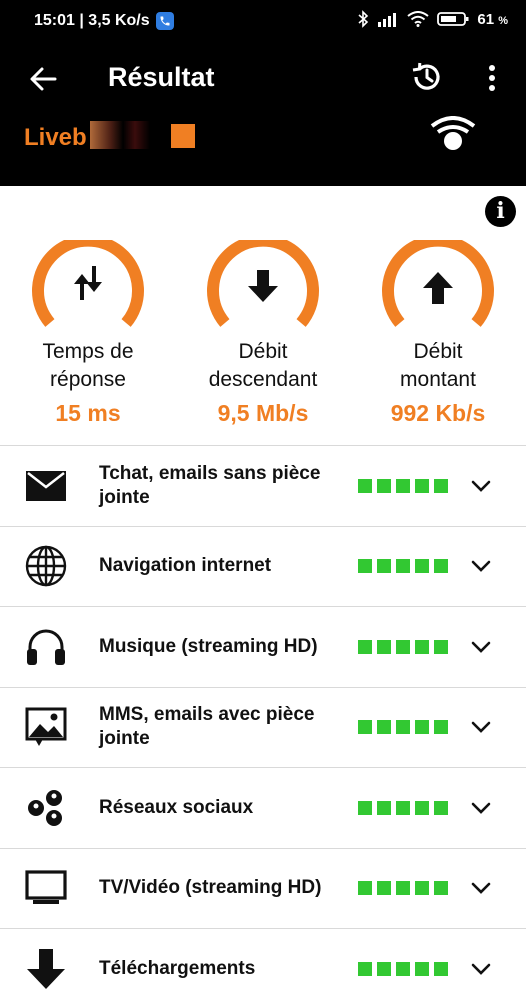 Image resolution: width=526 pixels, height=999 pixels. What do you see at coordinates (208, 646) in the screenshot?
I see `usage-label: Musique (streaming HD)` at bounding box center [208, 646].